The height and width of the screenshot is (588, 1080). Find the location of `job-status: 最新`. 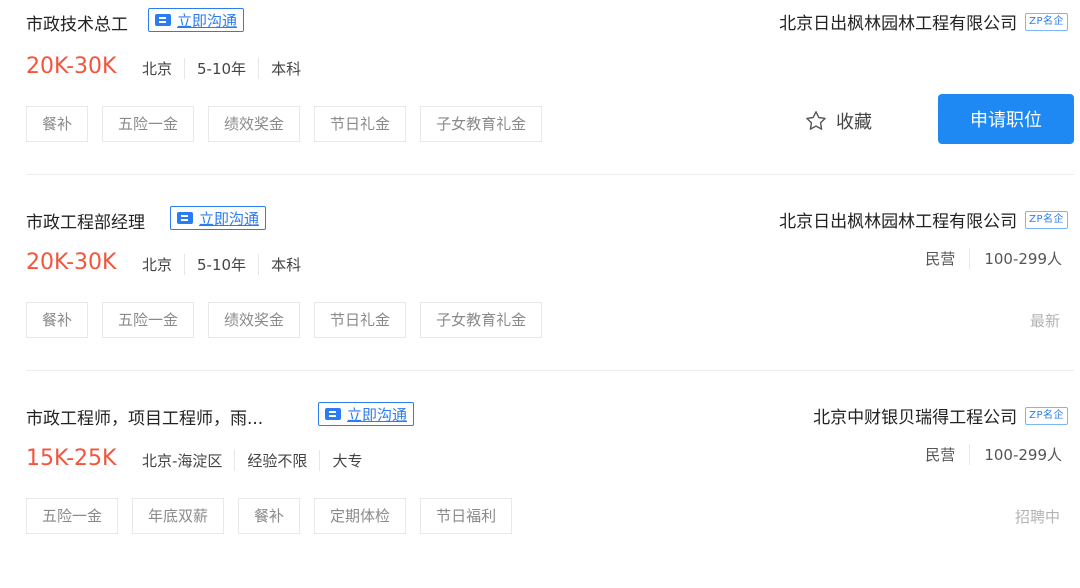

job-status: 最新 is located at coordinates (1044, 321).